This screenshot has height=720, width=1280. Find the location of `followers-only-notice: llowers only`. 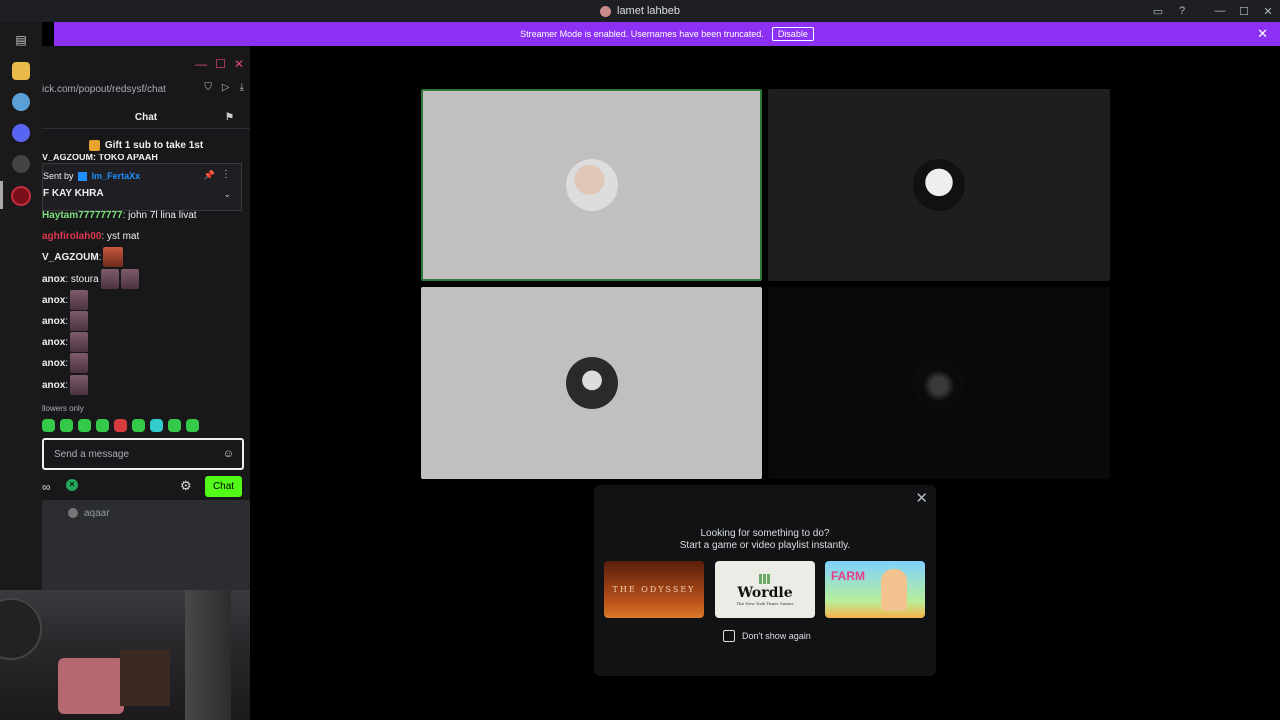

followers-only-notice: llowers only is located at coordinates (63, 408).